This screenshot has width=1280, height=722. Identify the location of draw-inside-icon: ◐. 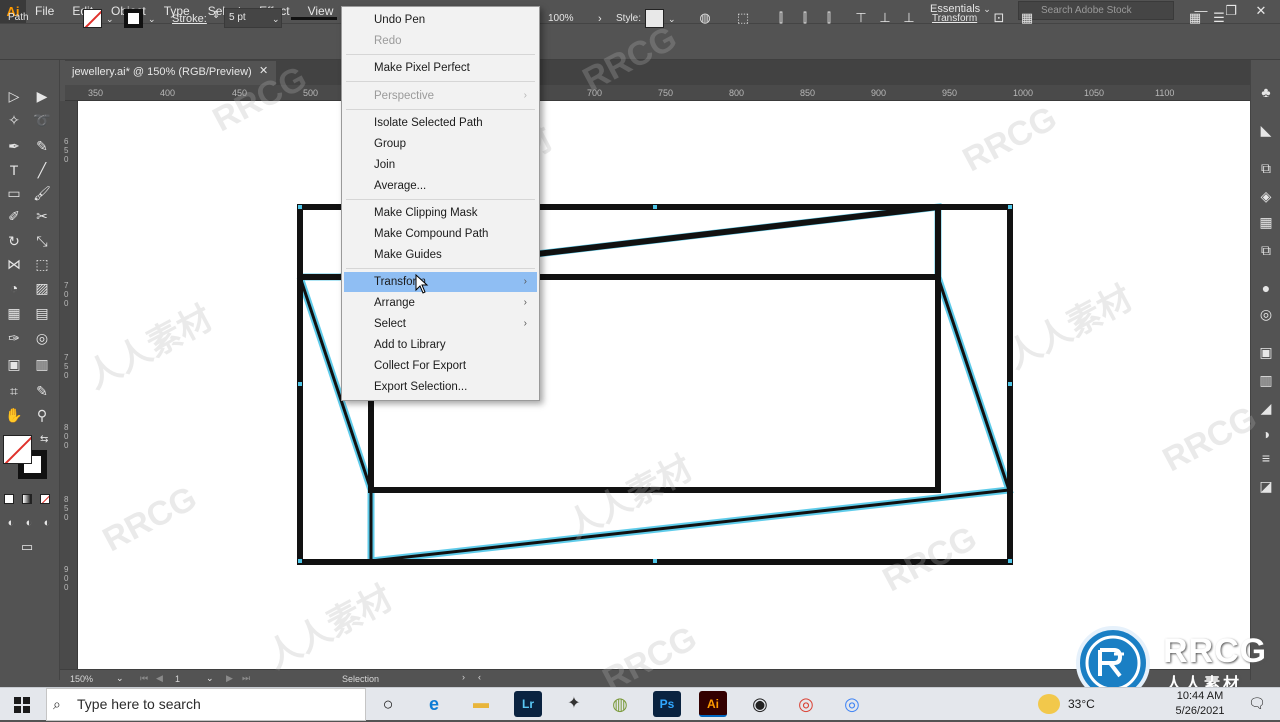
(47, 523).